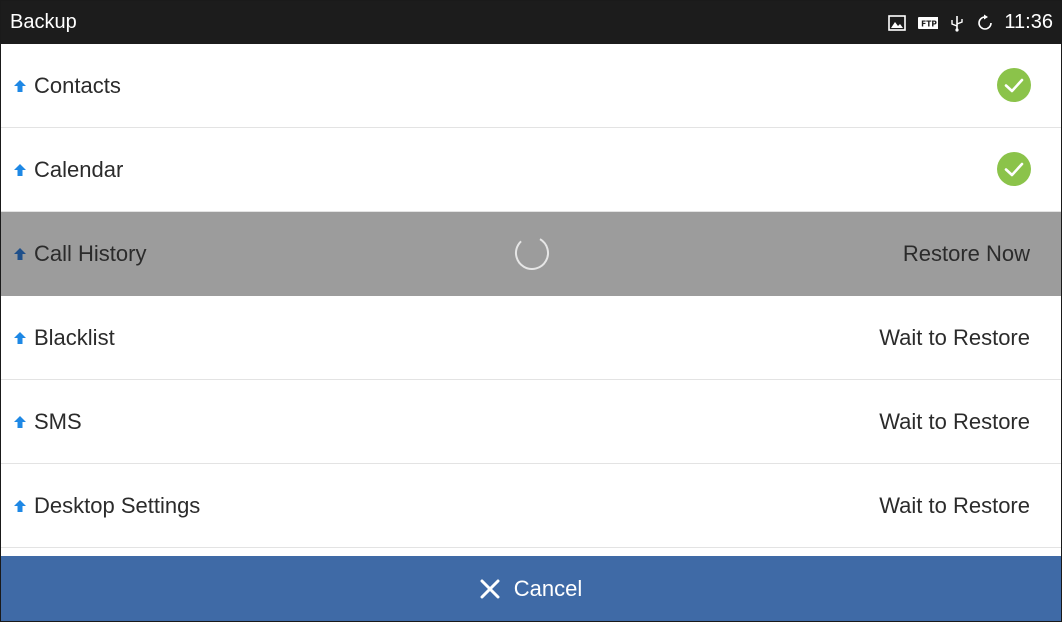  I want to click on close-icon, so click(490, 588).